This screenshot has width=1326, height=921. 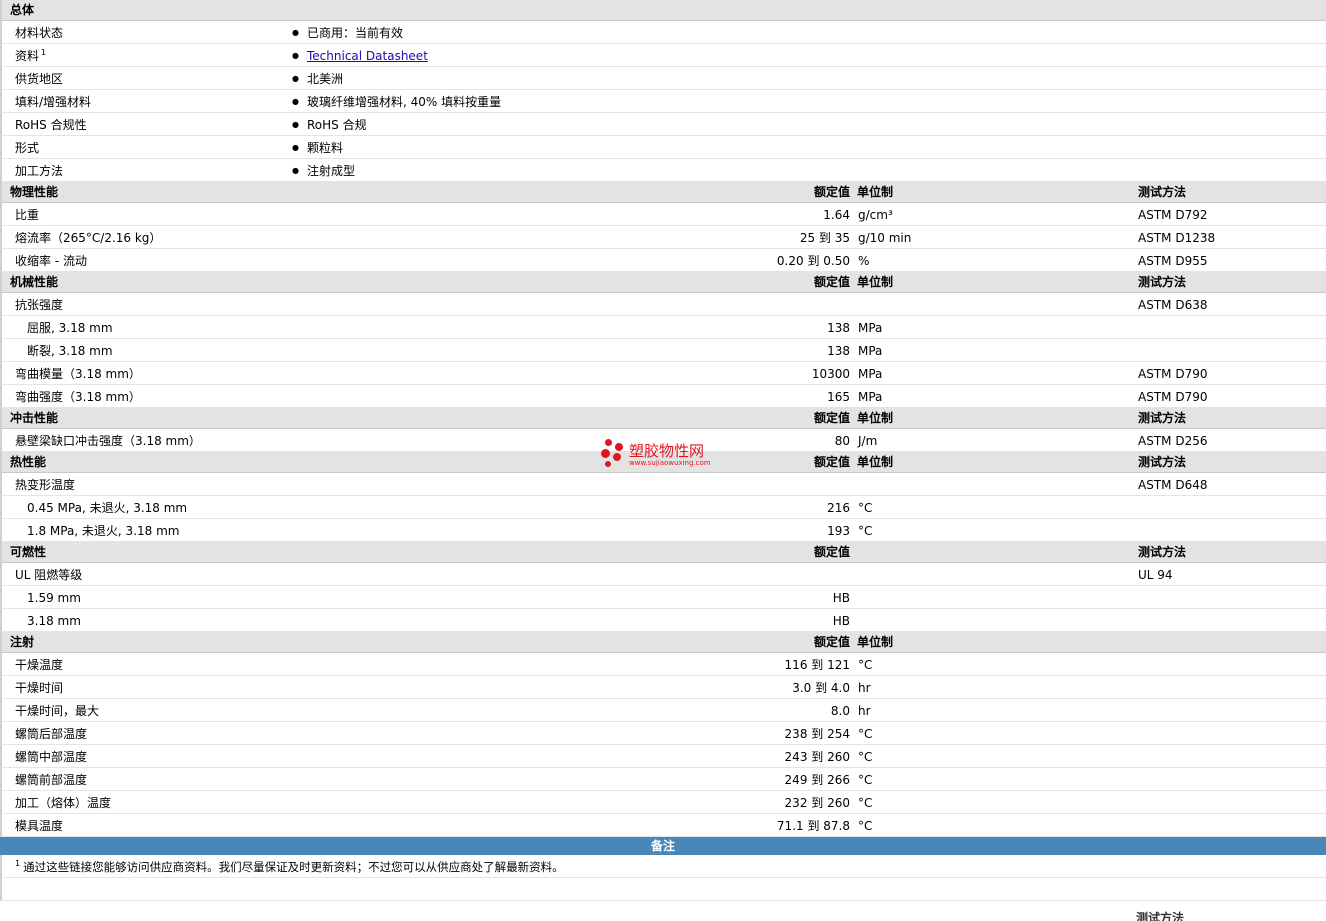 I want to click on section-title: 冲击性能, so click(x=34, y=418).